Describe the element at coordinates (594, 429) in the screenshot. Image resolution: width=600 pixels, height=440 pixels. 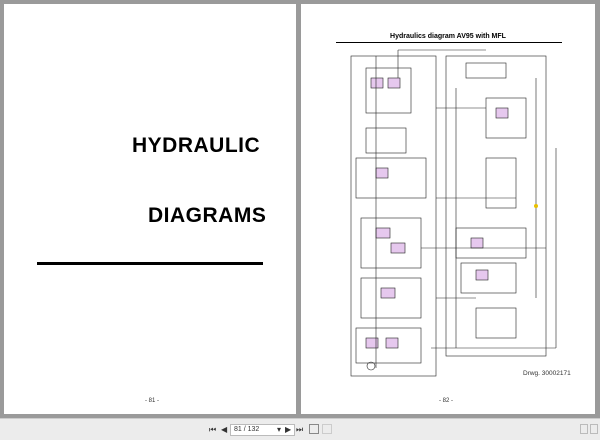
I see `bookmark-icon` at that location.